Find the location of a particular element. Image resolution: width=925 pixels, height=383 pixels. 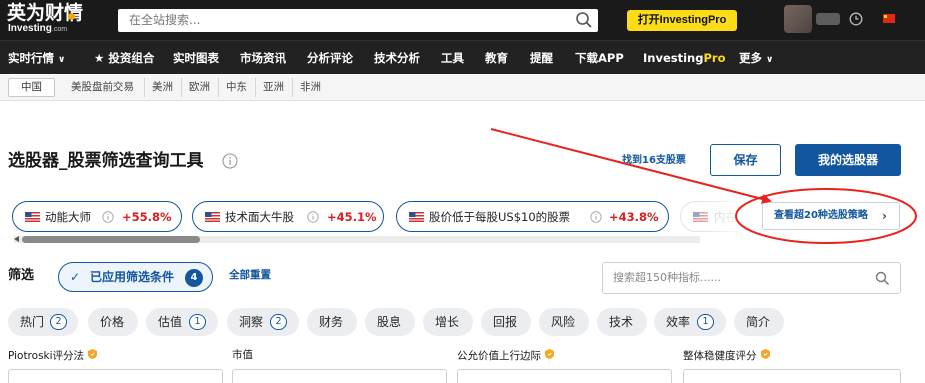

open-investingpro-button: 打开InvestingPro is located at coordinates (682, 20).